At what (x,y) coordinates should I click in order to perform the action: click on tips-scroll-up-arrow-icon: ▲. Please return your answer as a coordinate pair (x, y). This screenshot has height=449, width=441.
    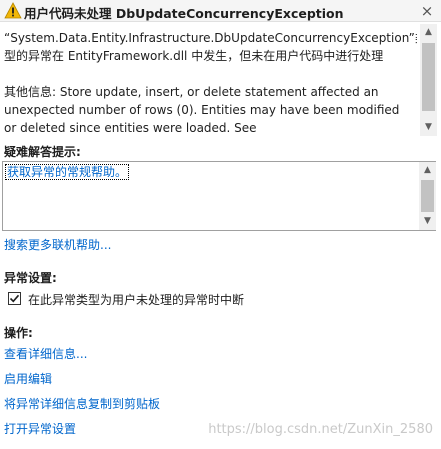
    Looking at the image, I should click on (427, 170).